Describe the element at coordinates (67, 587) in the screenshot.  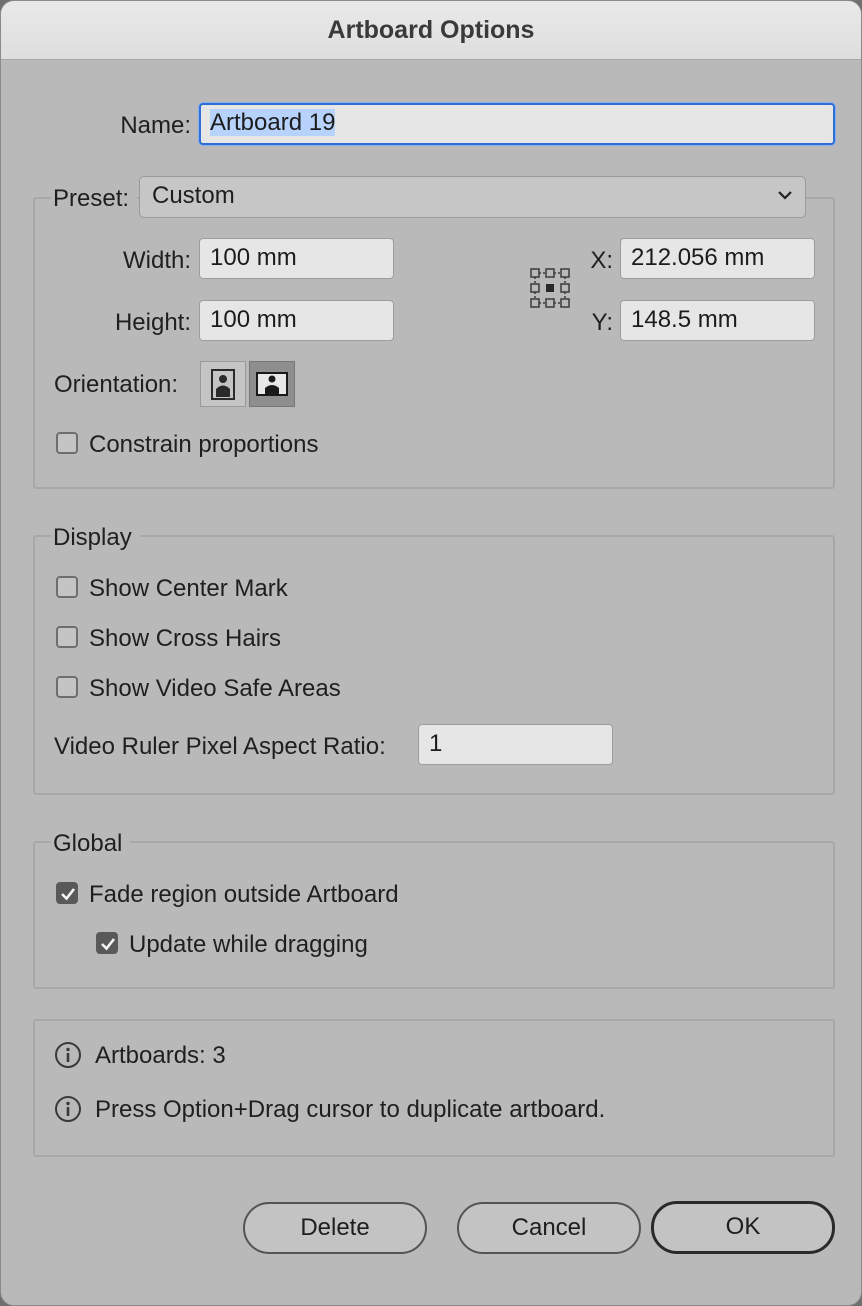
I see `show-center-mark-checkbox` at that location.